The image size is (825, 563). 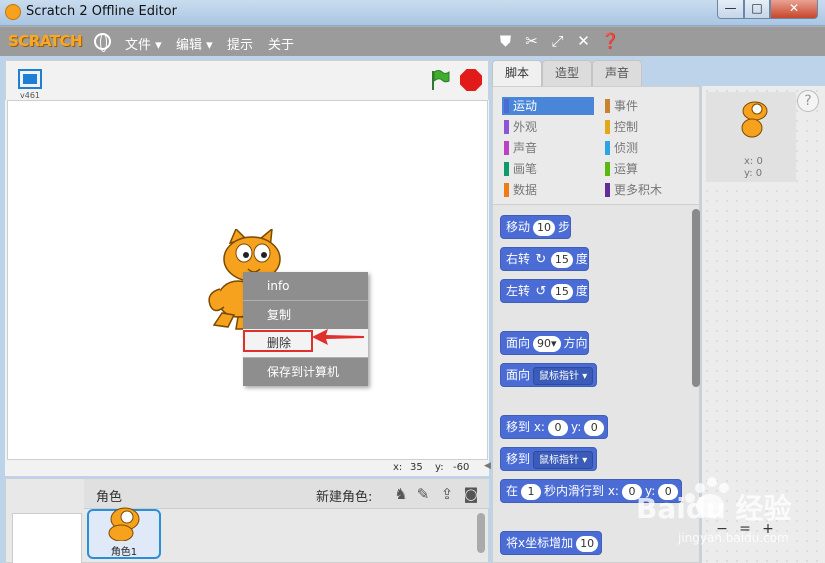 What do you see at coordinates (548, 190) in the screenshot?
I see `category-data: 数据` at bounding box center [548, 190].